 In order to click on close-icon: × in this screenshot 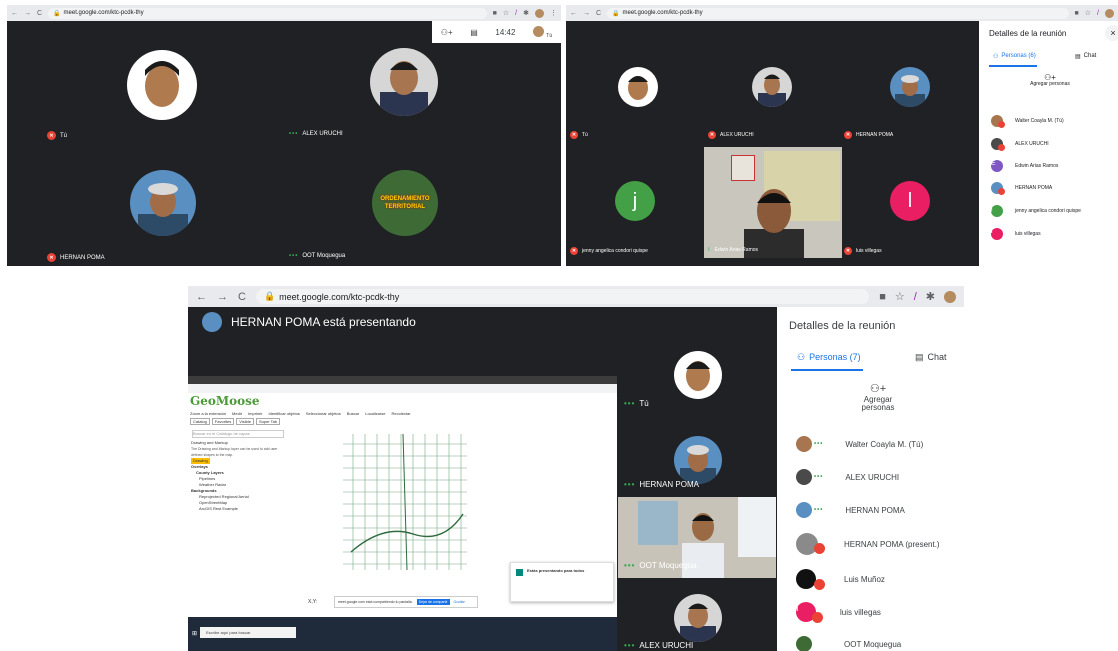, I will do `click(1111, 33)`.